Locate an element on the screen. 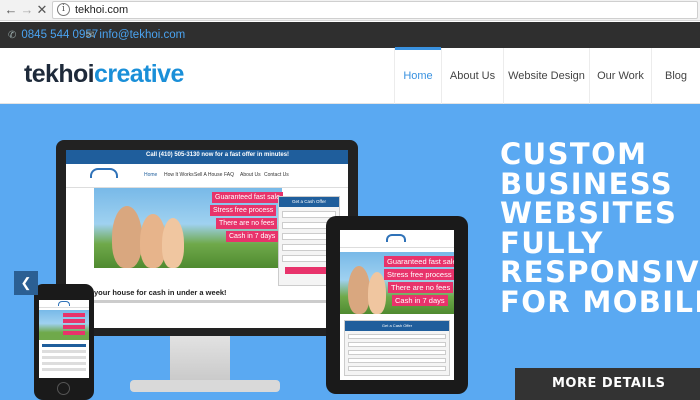  mockup-nav-item: Home is located at coordinates (151, 175).